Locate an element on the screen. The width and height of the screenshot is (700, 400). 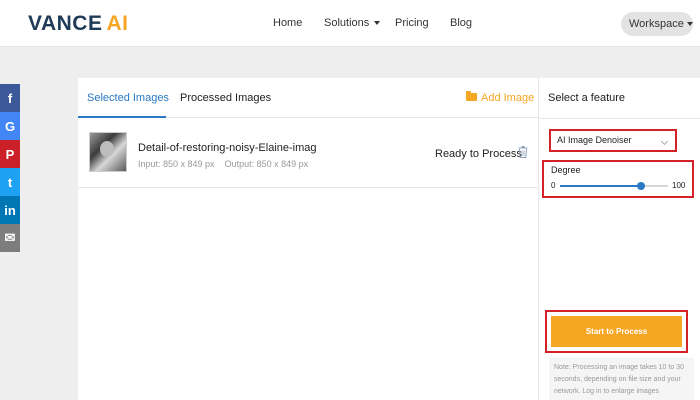
workspace-label: Workspace is located at coordinates (656, 24).